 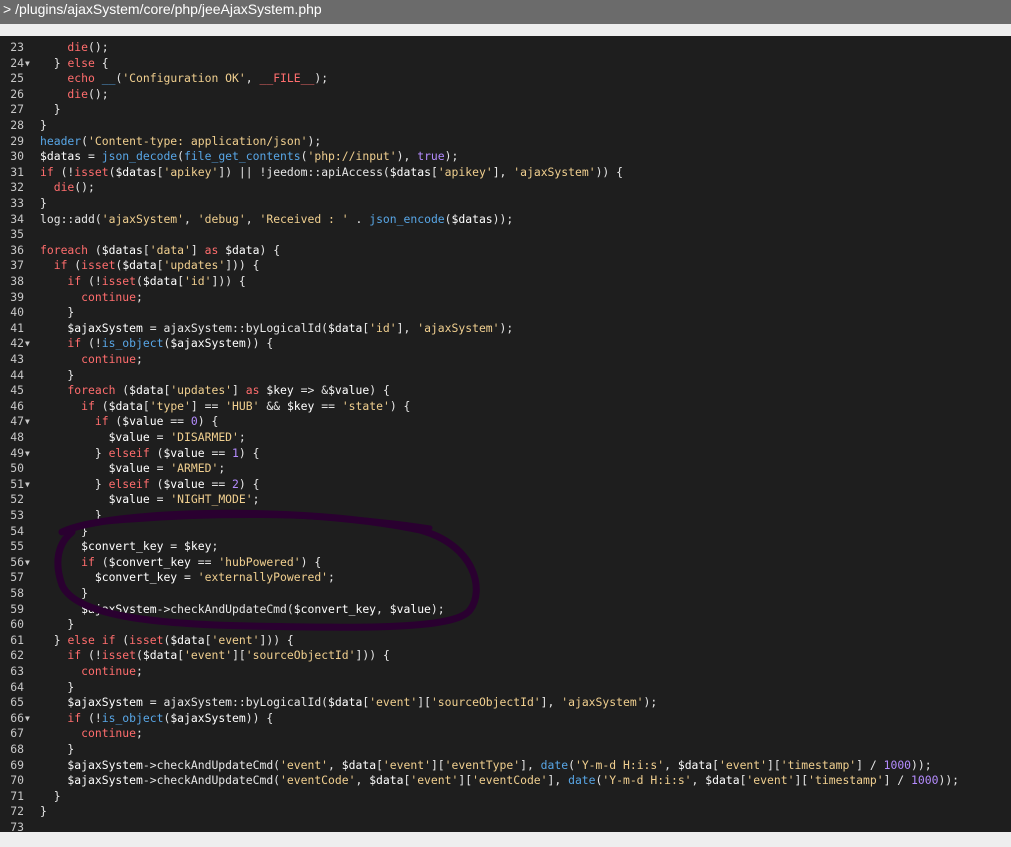 What do you see at coordinates (17, 140) in the screenshot?
I see `line-number: 29` at bounding box center [17, 140].